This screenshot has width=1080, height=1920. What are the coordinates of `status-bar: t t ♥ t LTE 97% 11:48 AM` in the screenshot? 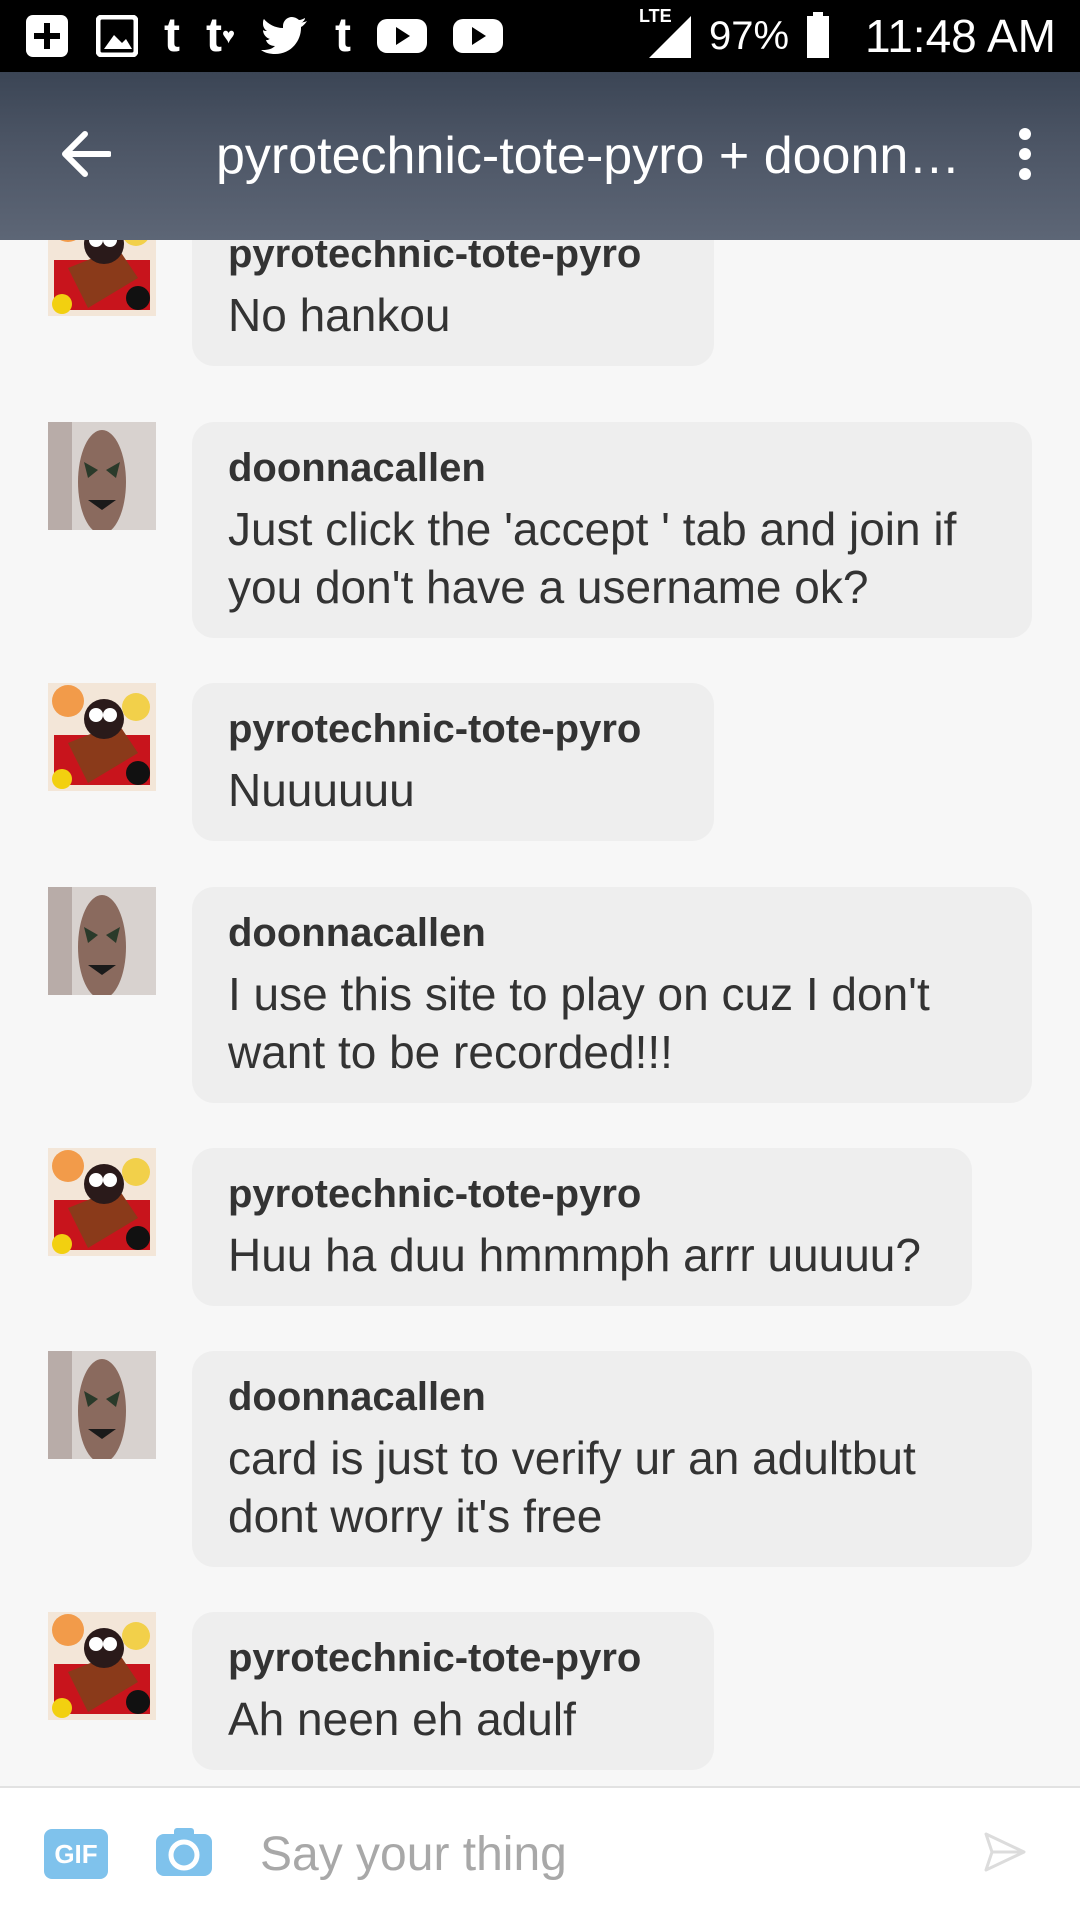 It's located at (540, 36).